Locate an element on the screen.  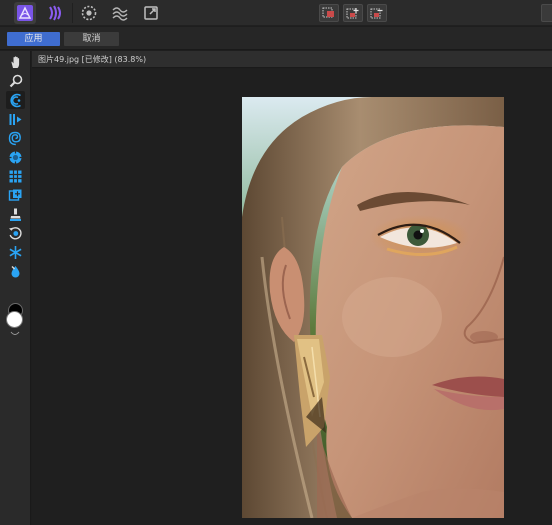
mask-subtract-icon is located at coordinates (376, 13).